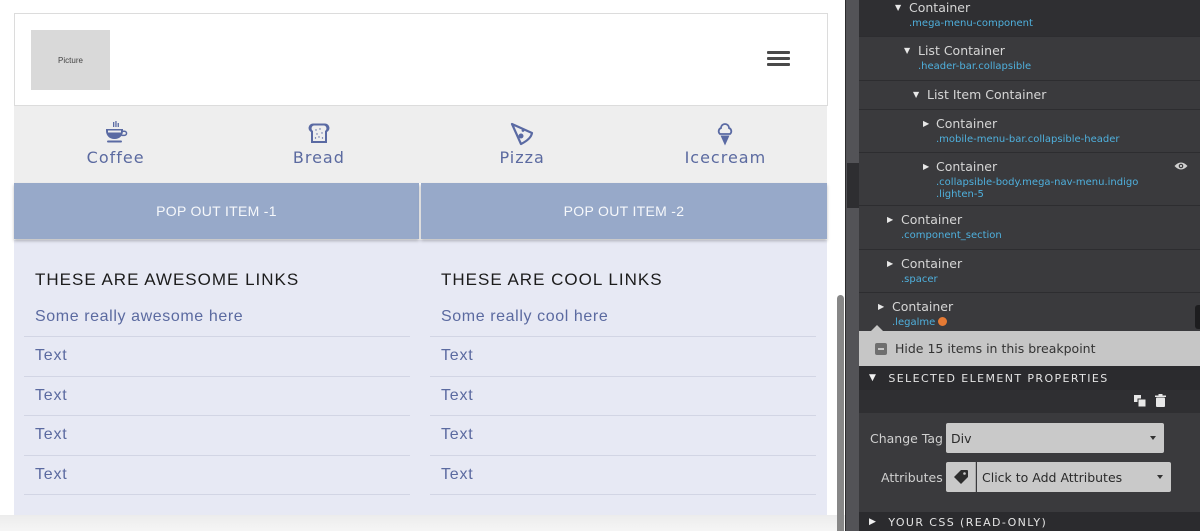 The height and width of the screenshot is (531, 1200). I want to click on canvas-scrollbar, so click(840, 413).